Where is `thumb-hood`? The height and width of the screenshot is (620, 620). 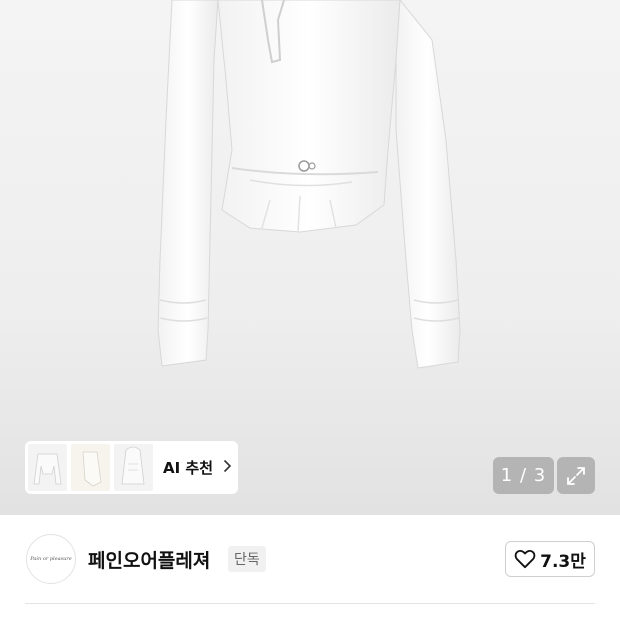
thumb-hood is located at coordinates (133, 465).